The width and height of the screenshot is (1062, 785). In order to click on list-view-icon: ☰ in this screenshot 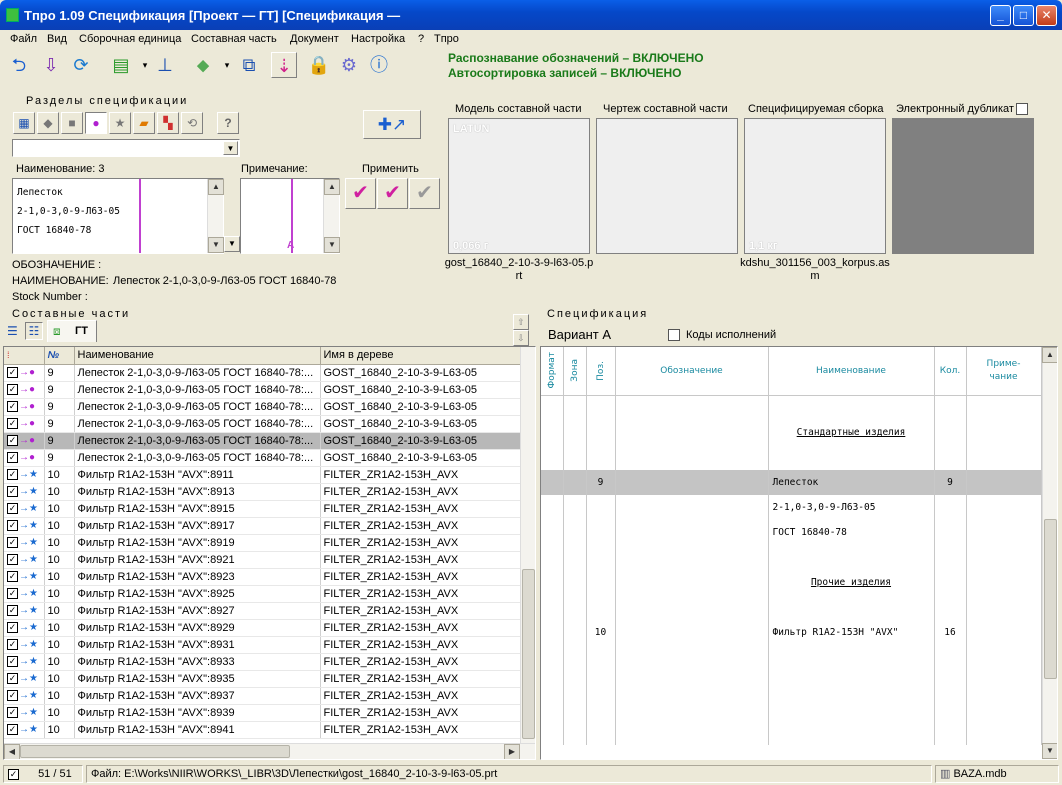, I will do `click(12, 331)`.